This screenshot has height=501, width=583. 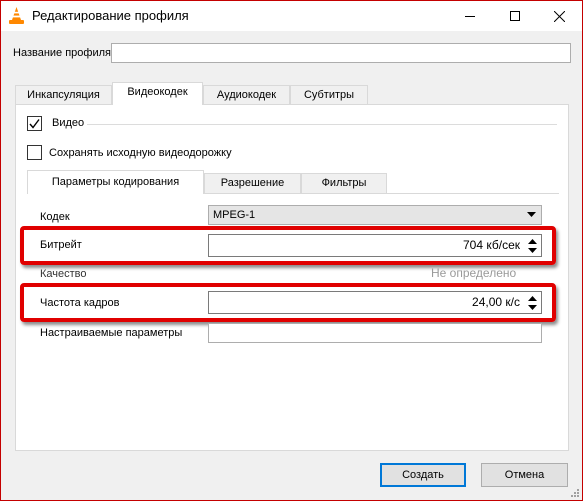 What do you see at coordinates (322, 124) in the screenshot?
I see `group-divider` at bounding box center [322, 124].